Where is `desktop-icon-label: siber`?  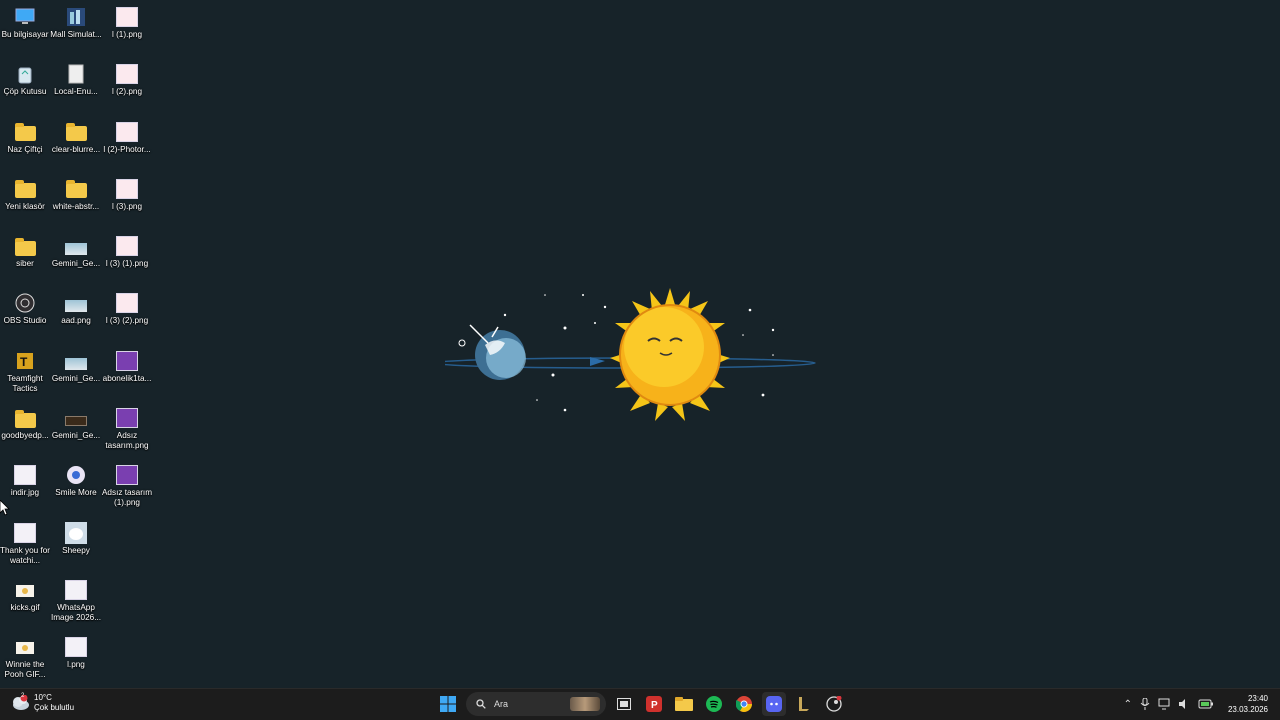 desktop-icon-label: siber is located at coordinates (25, 264).